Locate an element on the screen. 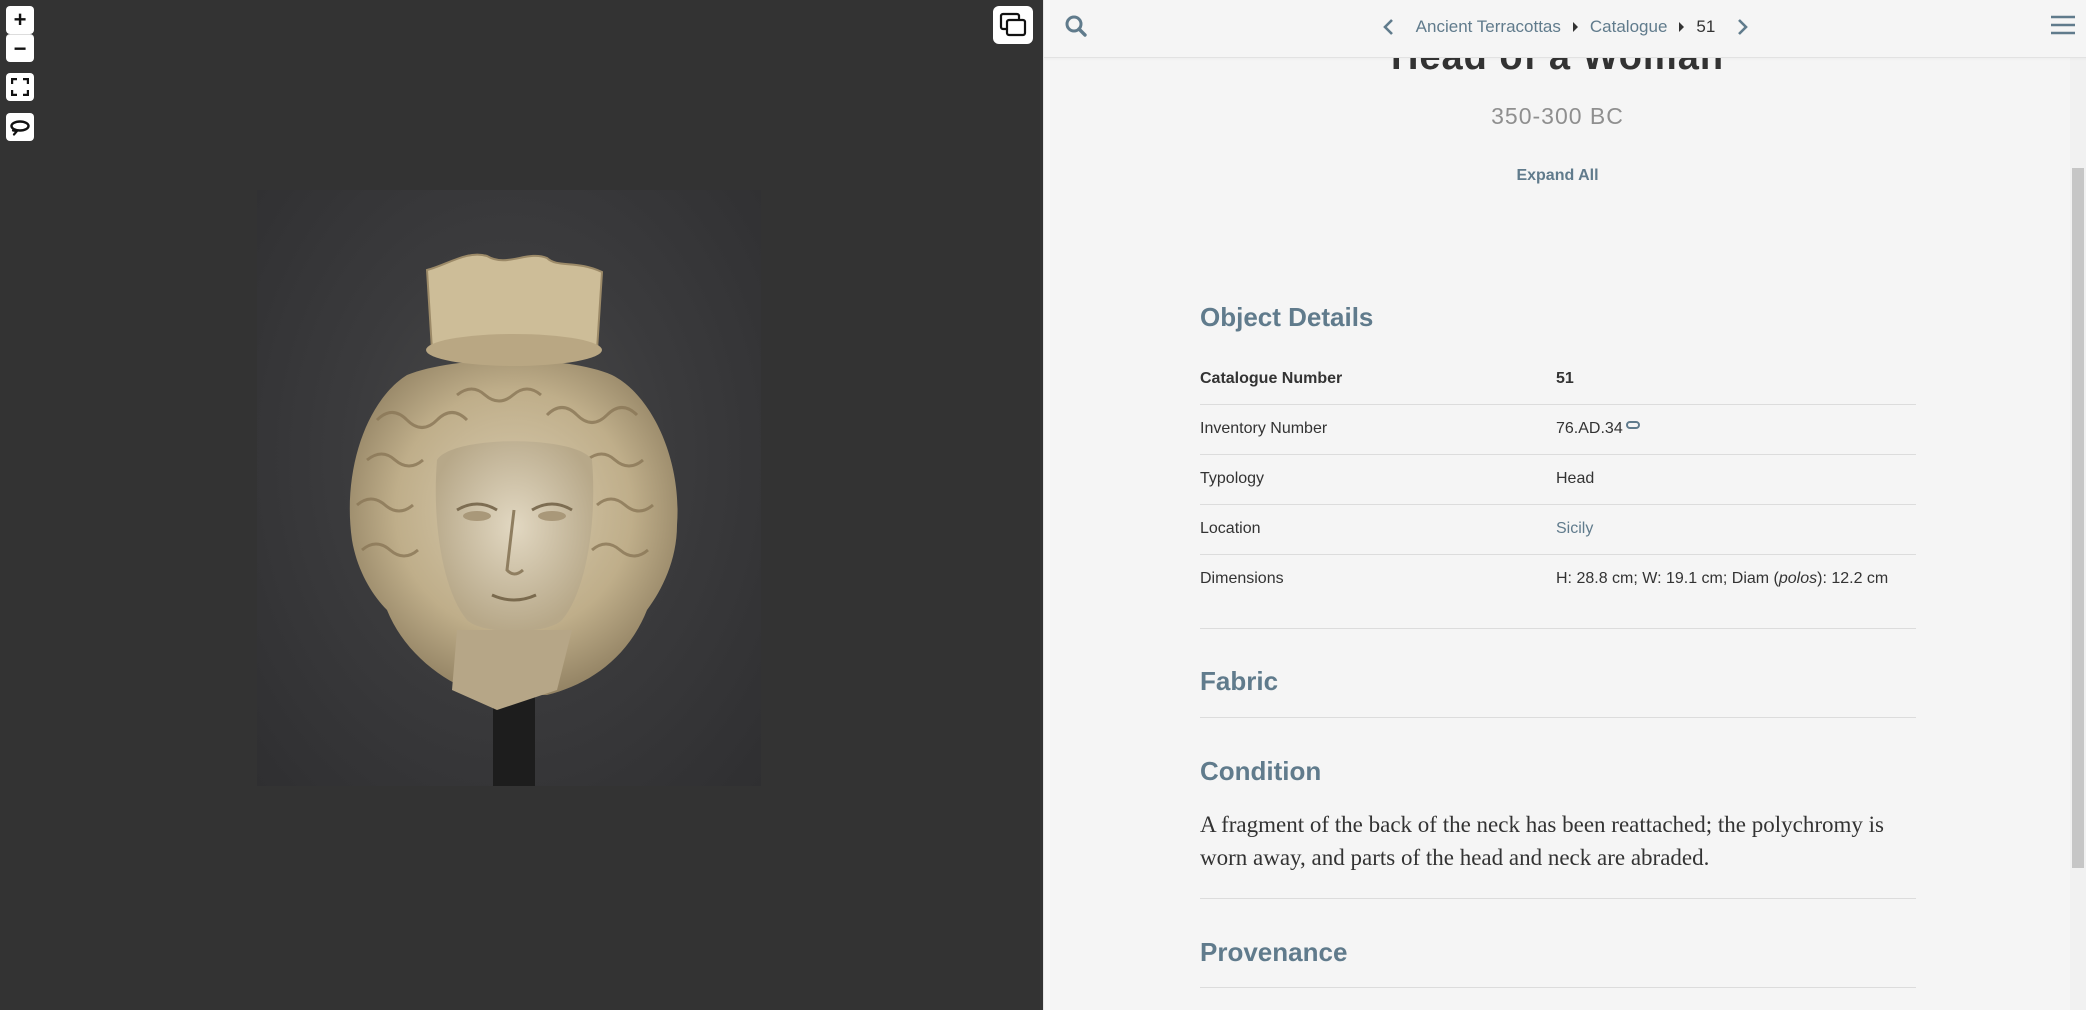  fullscreen-icon is located at coordinates (20, 87).